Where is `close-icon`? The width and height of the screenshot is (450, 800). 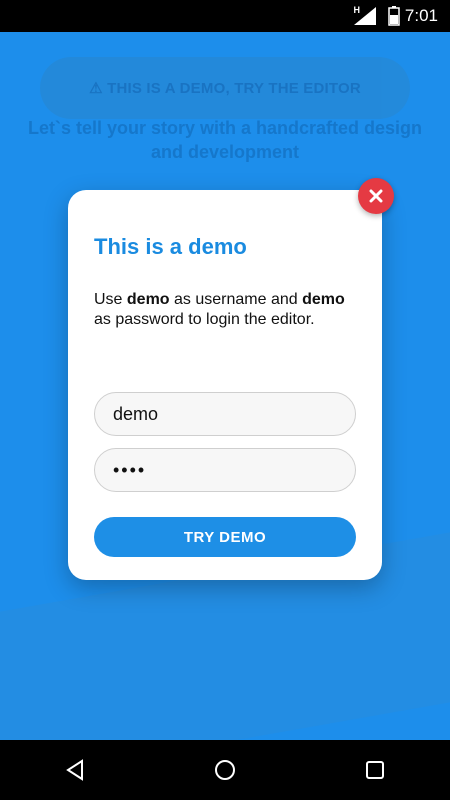 close-icon is located at coordinates (376, 196).